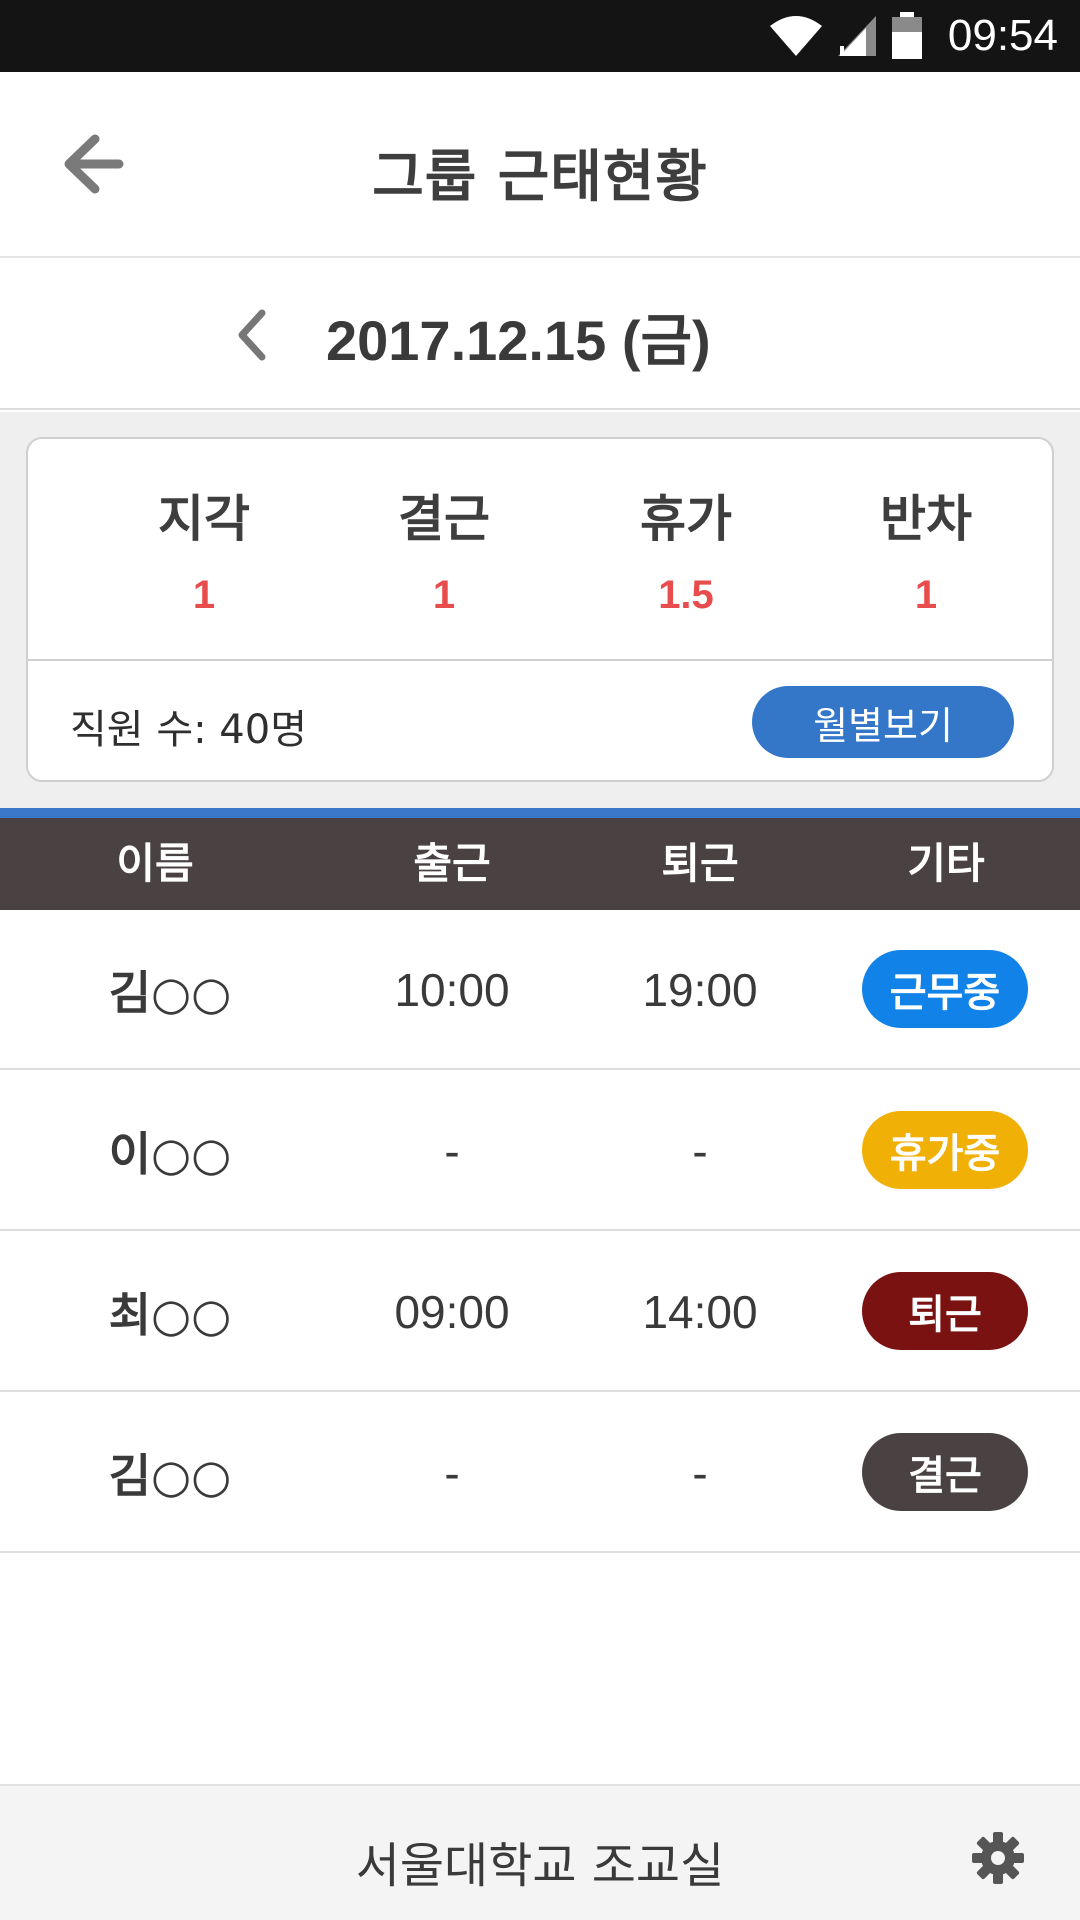 The image size is (1080, 1920). I want to click on stats-row: 지각 1 결근 1 휴가 1.5 반차 1, so click(540, 550).